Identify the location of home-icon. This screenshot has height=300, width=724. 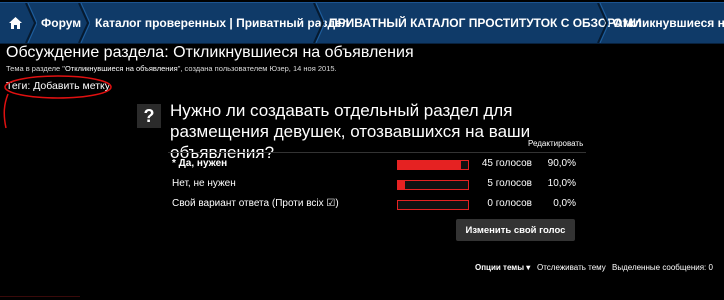
(15, 23).